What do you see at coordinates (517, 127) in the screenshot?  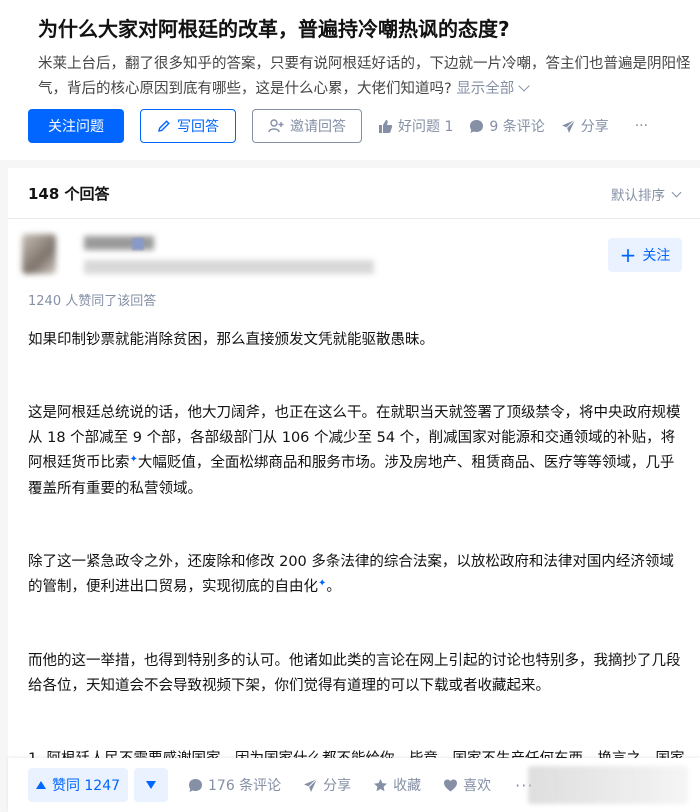 I see `question-comments-label: 9 条评论` at bounding box center [517, 127].